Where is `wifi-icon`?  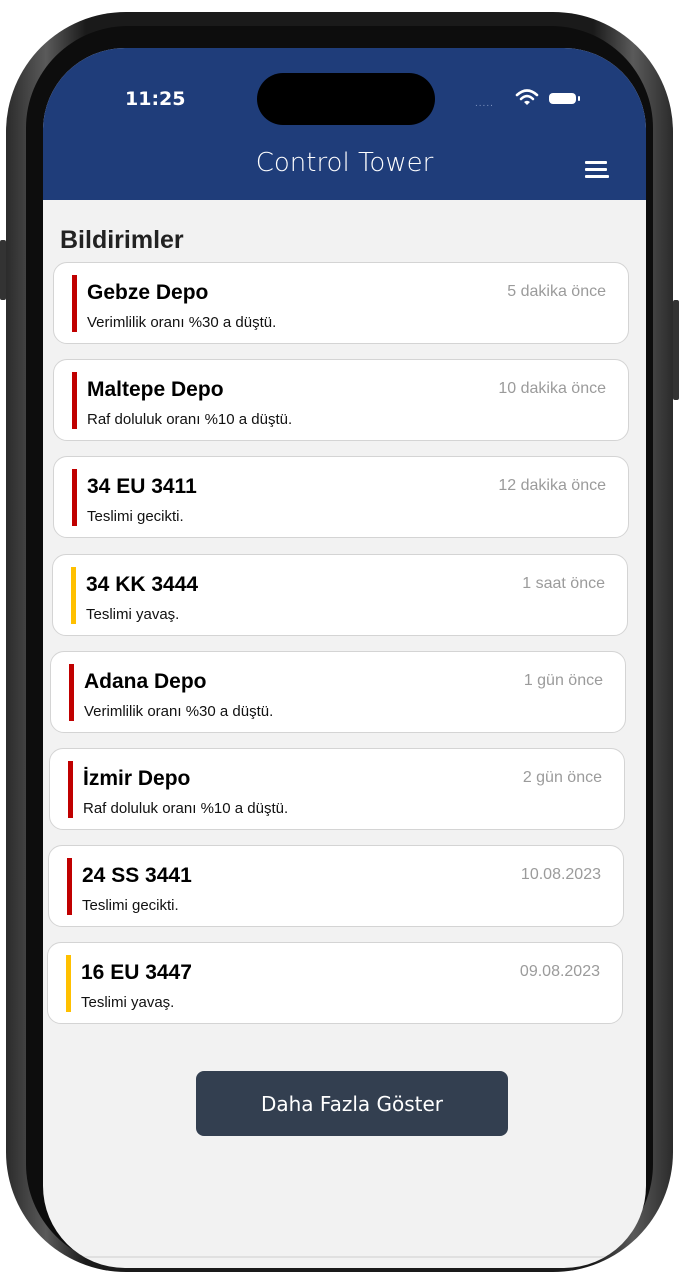
wifi-icon is located at coordinates (527, 97).